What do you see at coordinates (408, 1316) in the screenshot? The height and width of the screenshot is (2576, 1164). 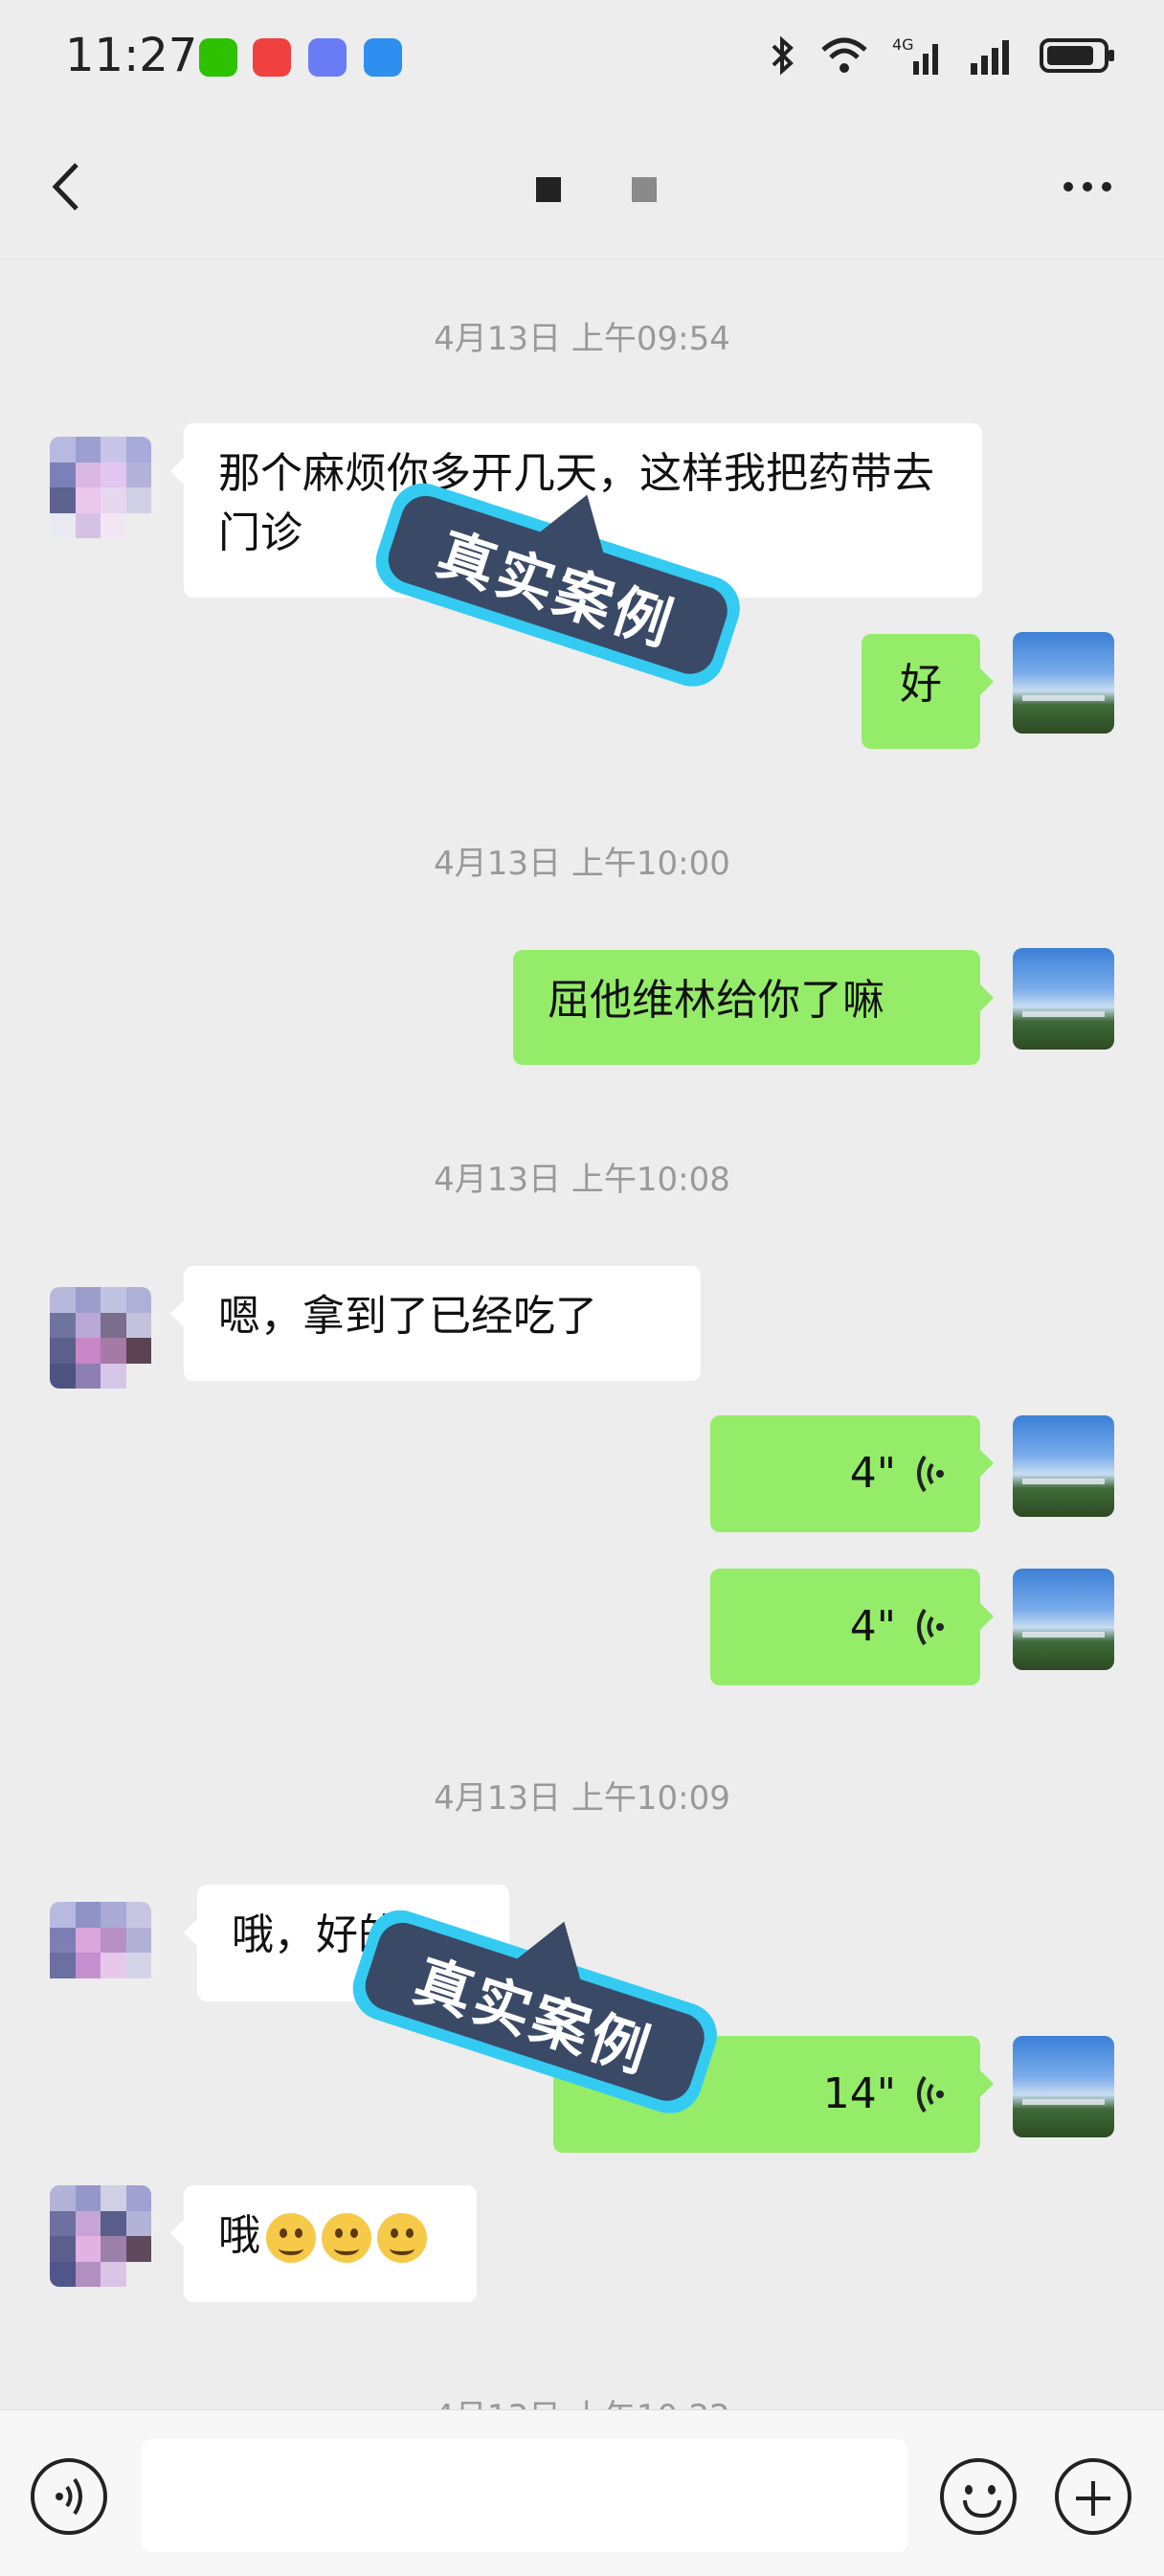 I see `message-text: 嗯，拿到了已经吃了` at bounding box center [408, 1316].